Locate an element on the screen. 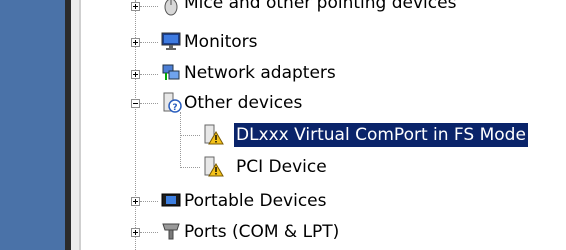 This screenshot has height=250, width=566. tree-item-label: Mice and other pointing devices is located at coordinates (320, 7).